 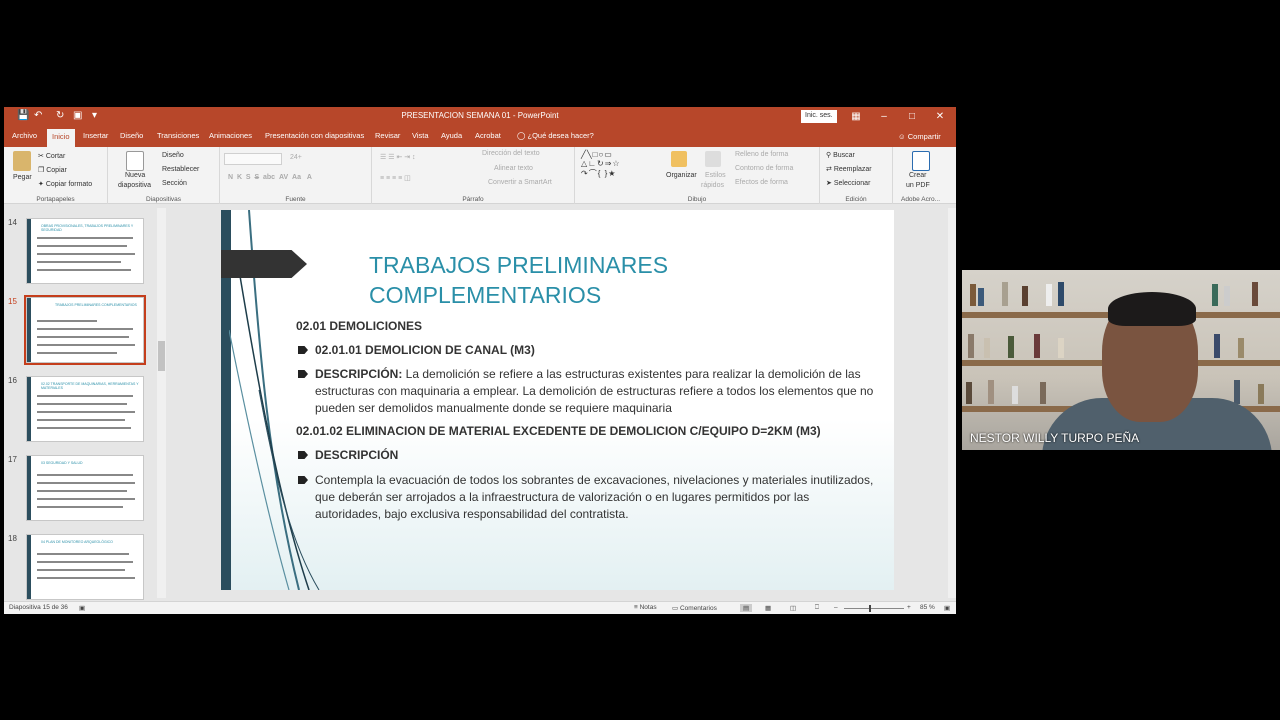 I want to click on tell-me-search: ◯ ¿Qué desea hacer?, so click(x=555, y=135).